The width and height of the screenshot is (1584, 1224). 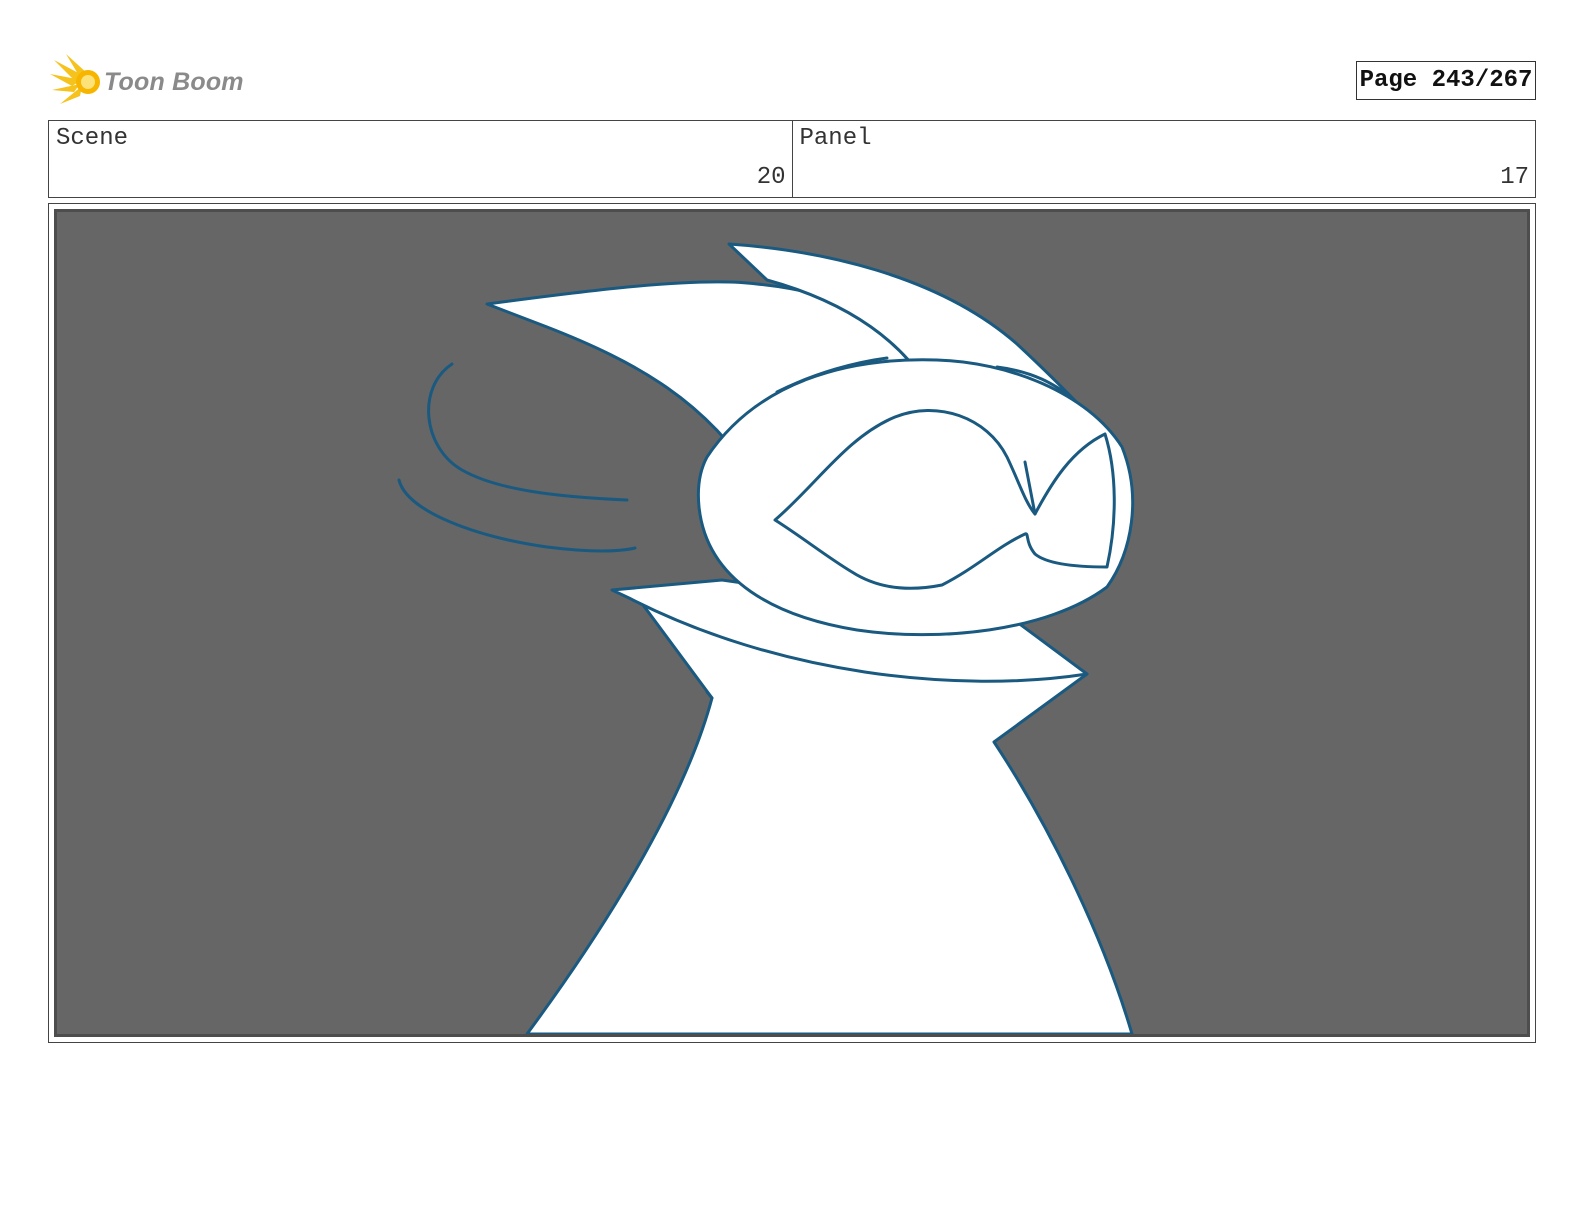 I want to click on scene-label: Scene, so click(x=92, y=138).